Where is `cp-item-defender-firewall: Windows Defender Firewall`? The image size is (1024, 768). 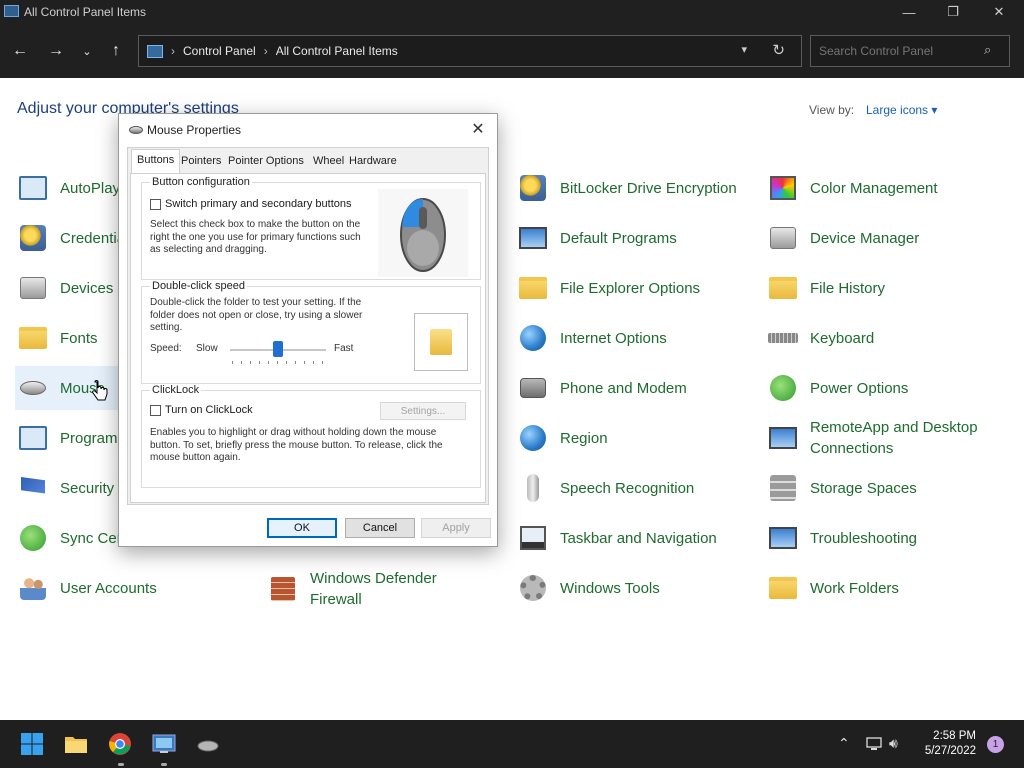
cp-item-defender-firewall: Windows Defender Firewall is located at coordinates (377, 589).